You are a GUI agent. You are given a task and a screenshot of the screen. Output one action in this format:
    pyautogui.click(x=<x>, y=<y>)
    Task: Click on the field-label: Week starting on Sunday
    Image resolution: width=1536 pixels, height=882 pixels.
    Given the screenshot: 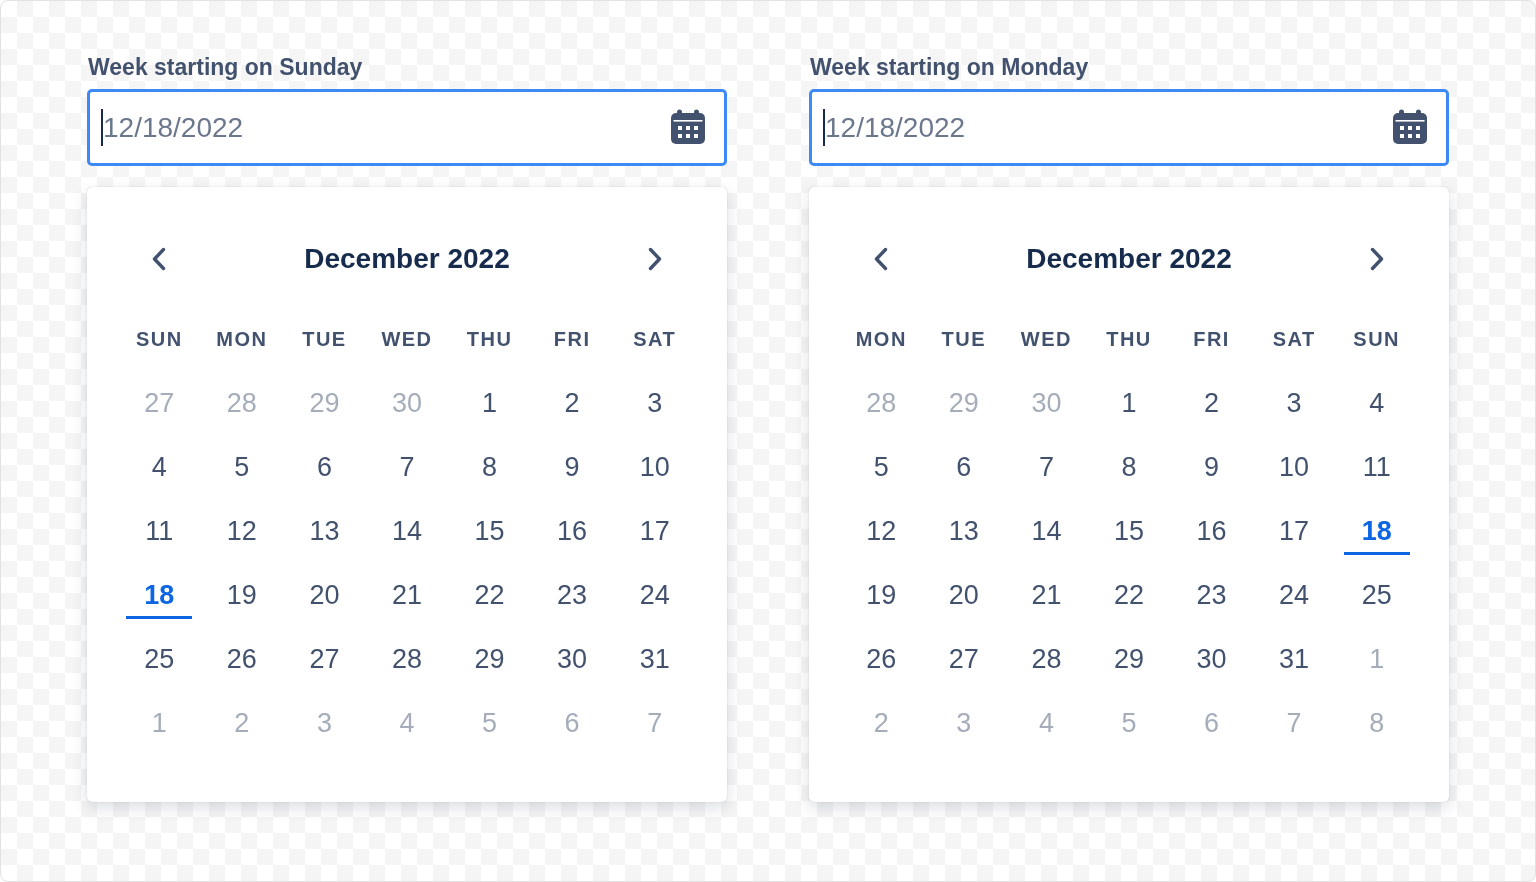 What is the action you would take?
    pyautogui.click(x=225, y=67)
    